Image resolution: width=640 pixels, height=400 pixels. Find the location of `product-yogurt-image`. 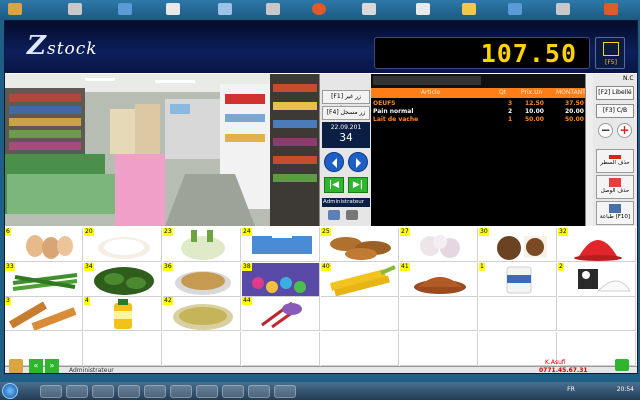

product-yogurt-image is located at coordinates (519, 279).